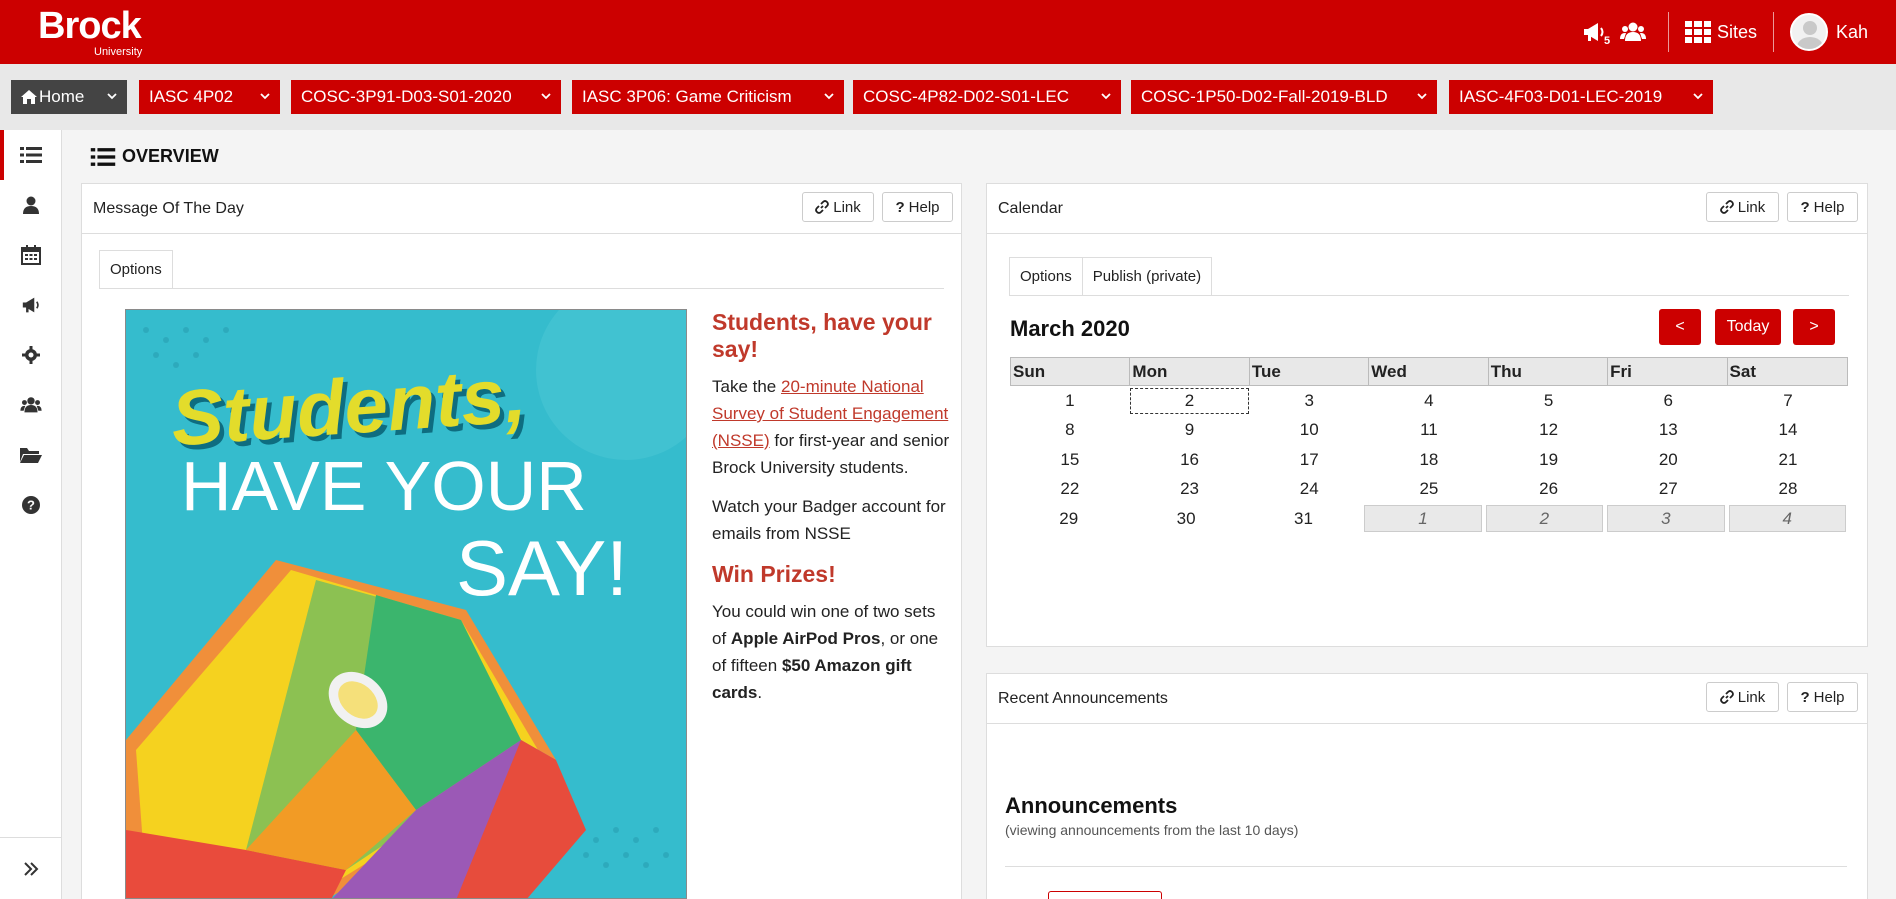  I want to click on calendar-day-next-month: 2, so click(1544, 518).